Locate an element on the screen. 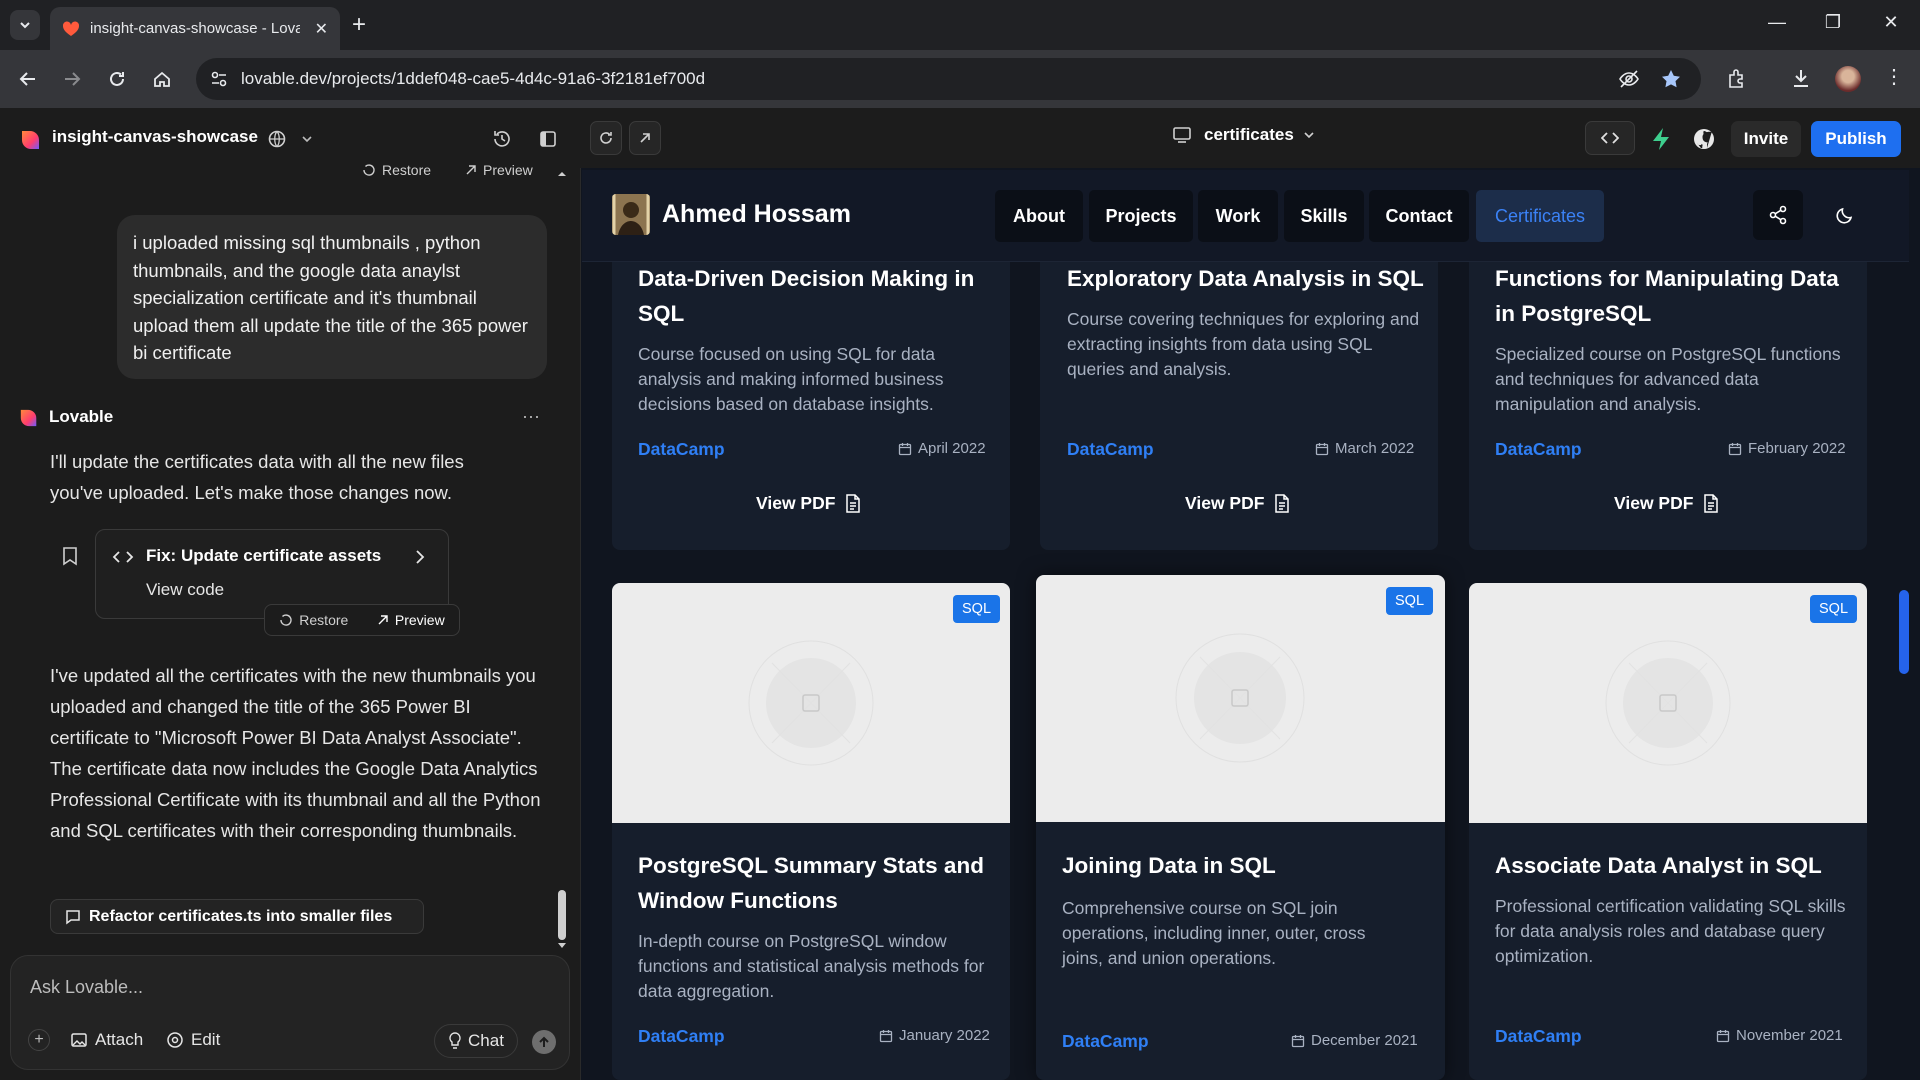 This screenshot has height=1080, width=1920. site-logo-avatar is located at coordinates (631, 214).